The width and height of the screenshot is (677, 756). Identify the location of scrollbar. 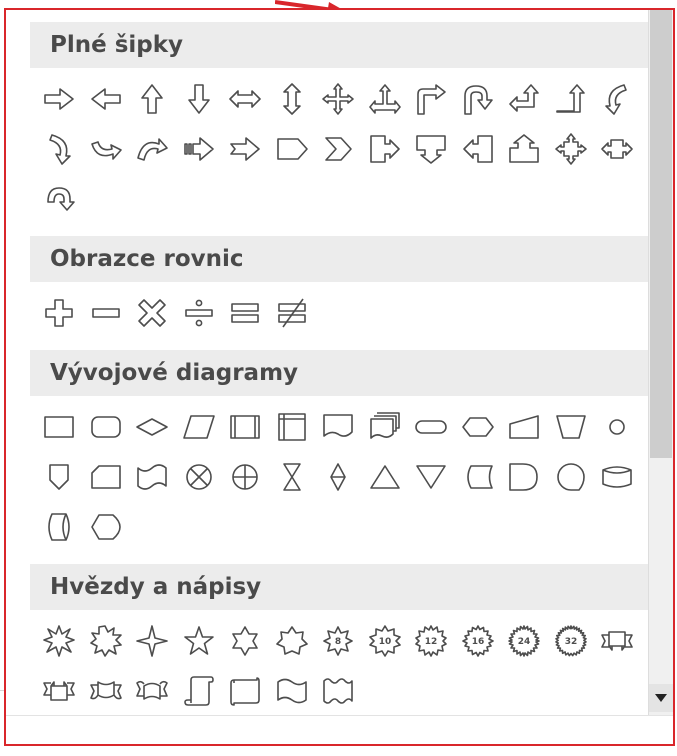
(660, 377).